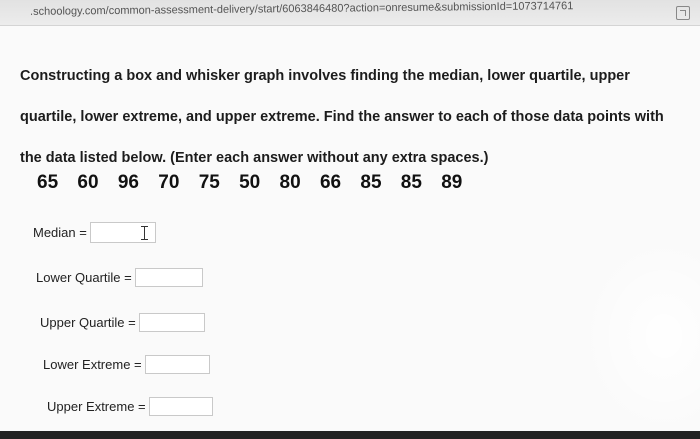 The height and width of the screenshot is (439, 700). Describe the element at coordinates (452, 182) in the screenshot. I see `data-value: 89` at that location.